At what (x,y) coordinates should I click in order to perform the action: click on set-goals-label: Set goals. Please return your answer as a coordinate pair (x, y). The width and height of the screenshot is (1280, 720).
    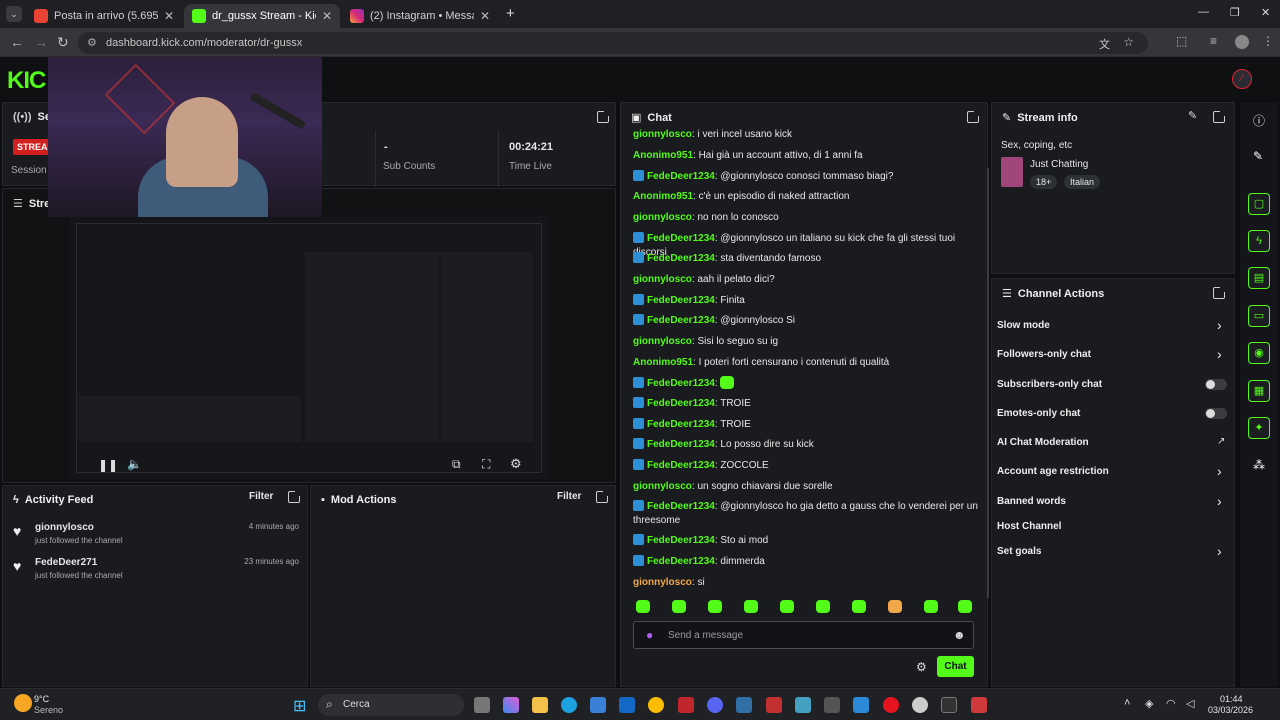
    Looking at the image, I should click on (1019, 551).